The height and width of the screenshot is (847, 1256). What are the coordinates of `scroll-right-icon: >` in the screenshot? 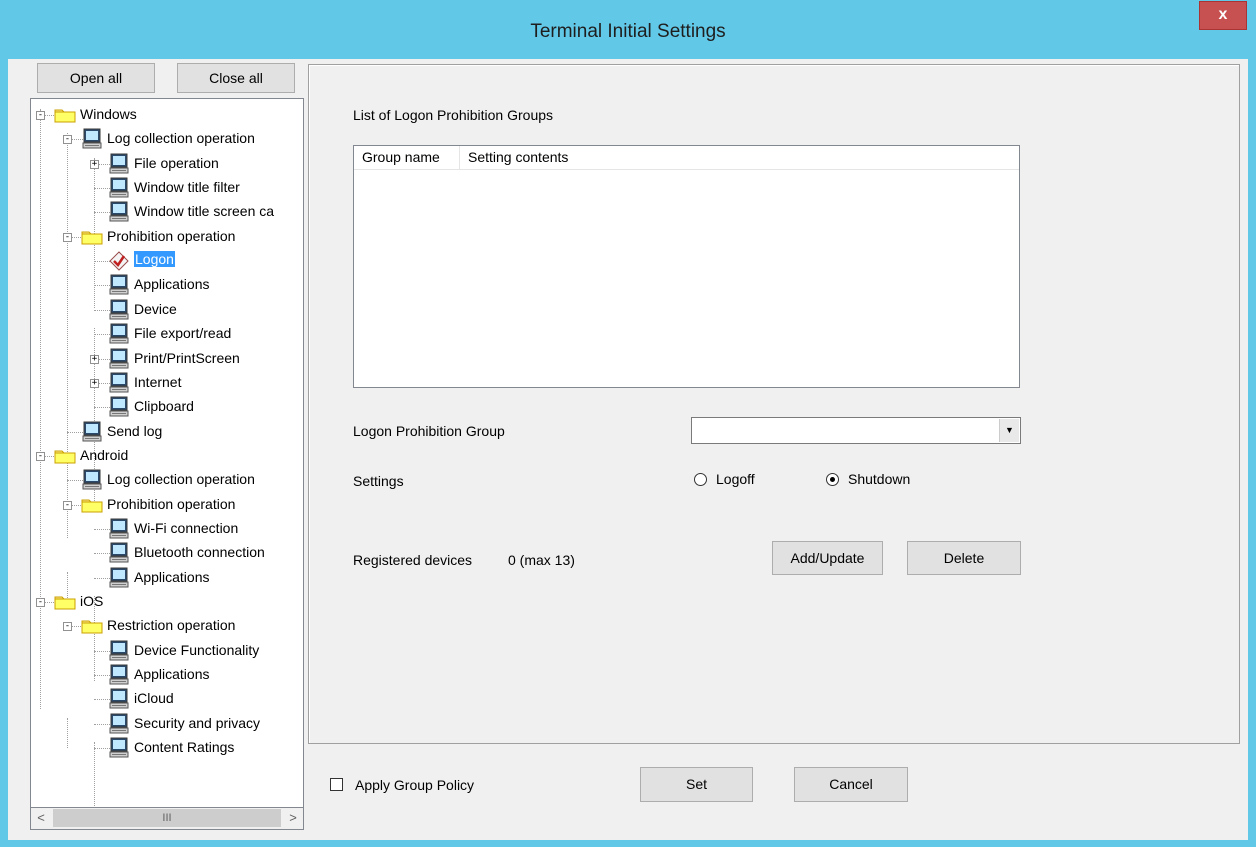 It's located at (293, 818).